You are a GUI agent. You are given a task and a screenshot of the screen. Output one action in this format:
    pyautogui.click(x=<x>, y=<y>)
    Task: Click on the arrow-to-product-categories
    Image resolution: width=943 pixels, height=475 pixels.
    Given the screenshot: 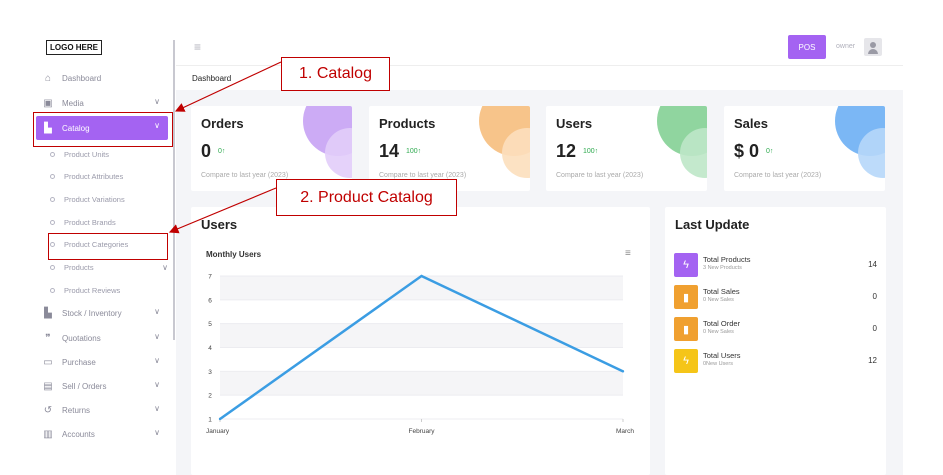 What is the action you would take?
    pyautogui.click(x=222, y=210)
    